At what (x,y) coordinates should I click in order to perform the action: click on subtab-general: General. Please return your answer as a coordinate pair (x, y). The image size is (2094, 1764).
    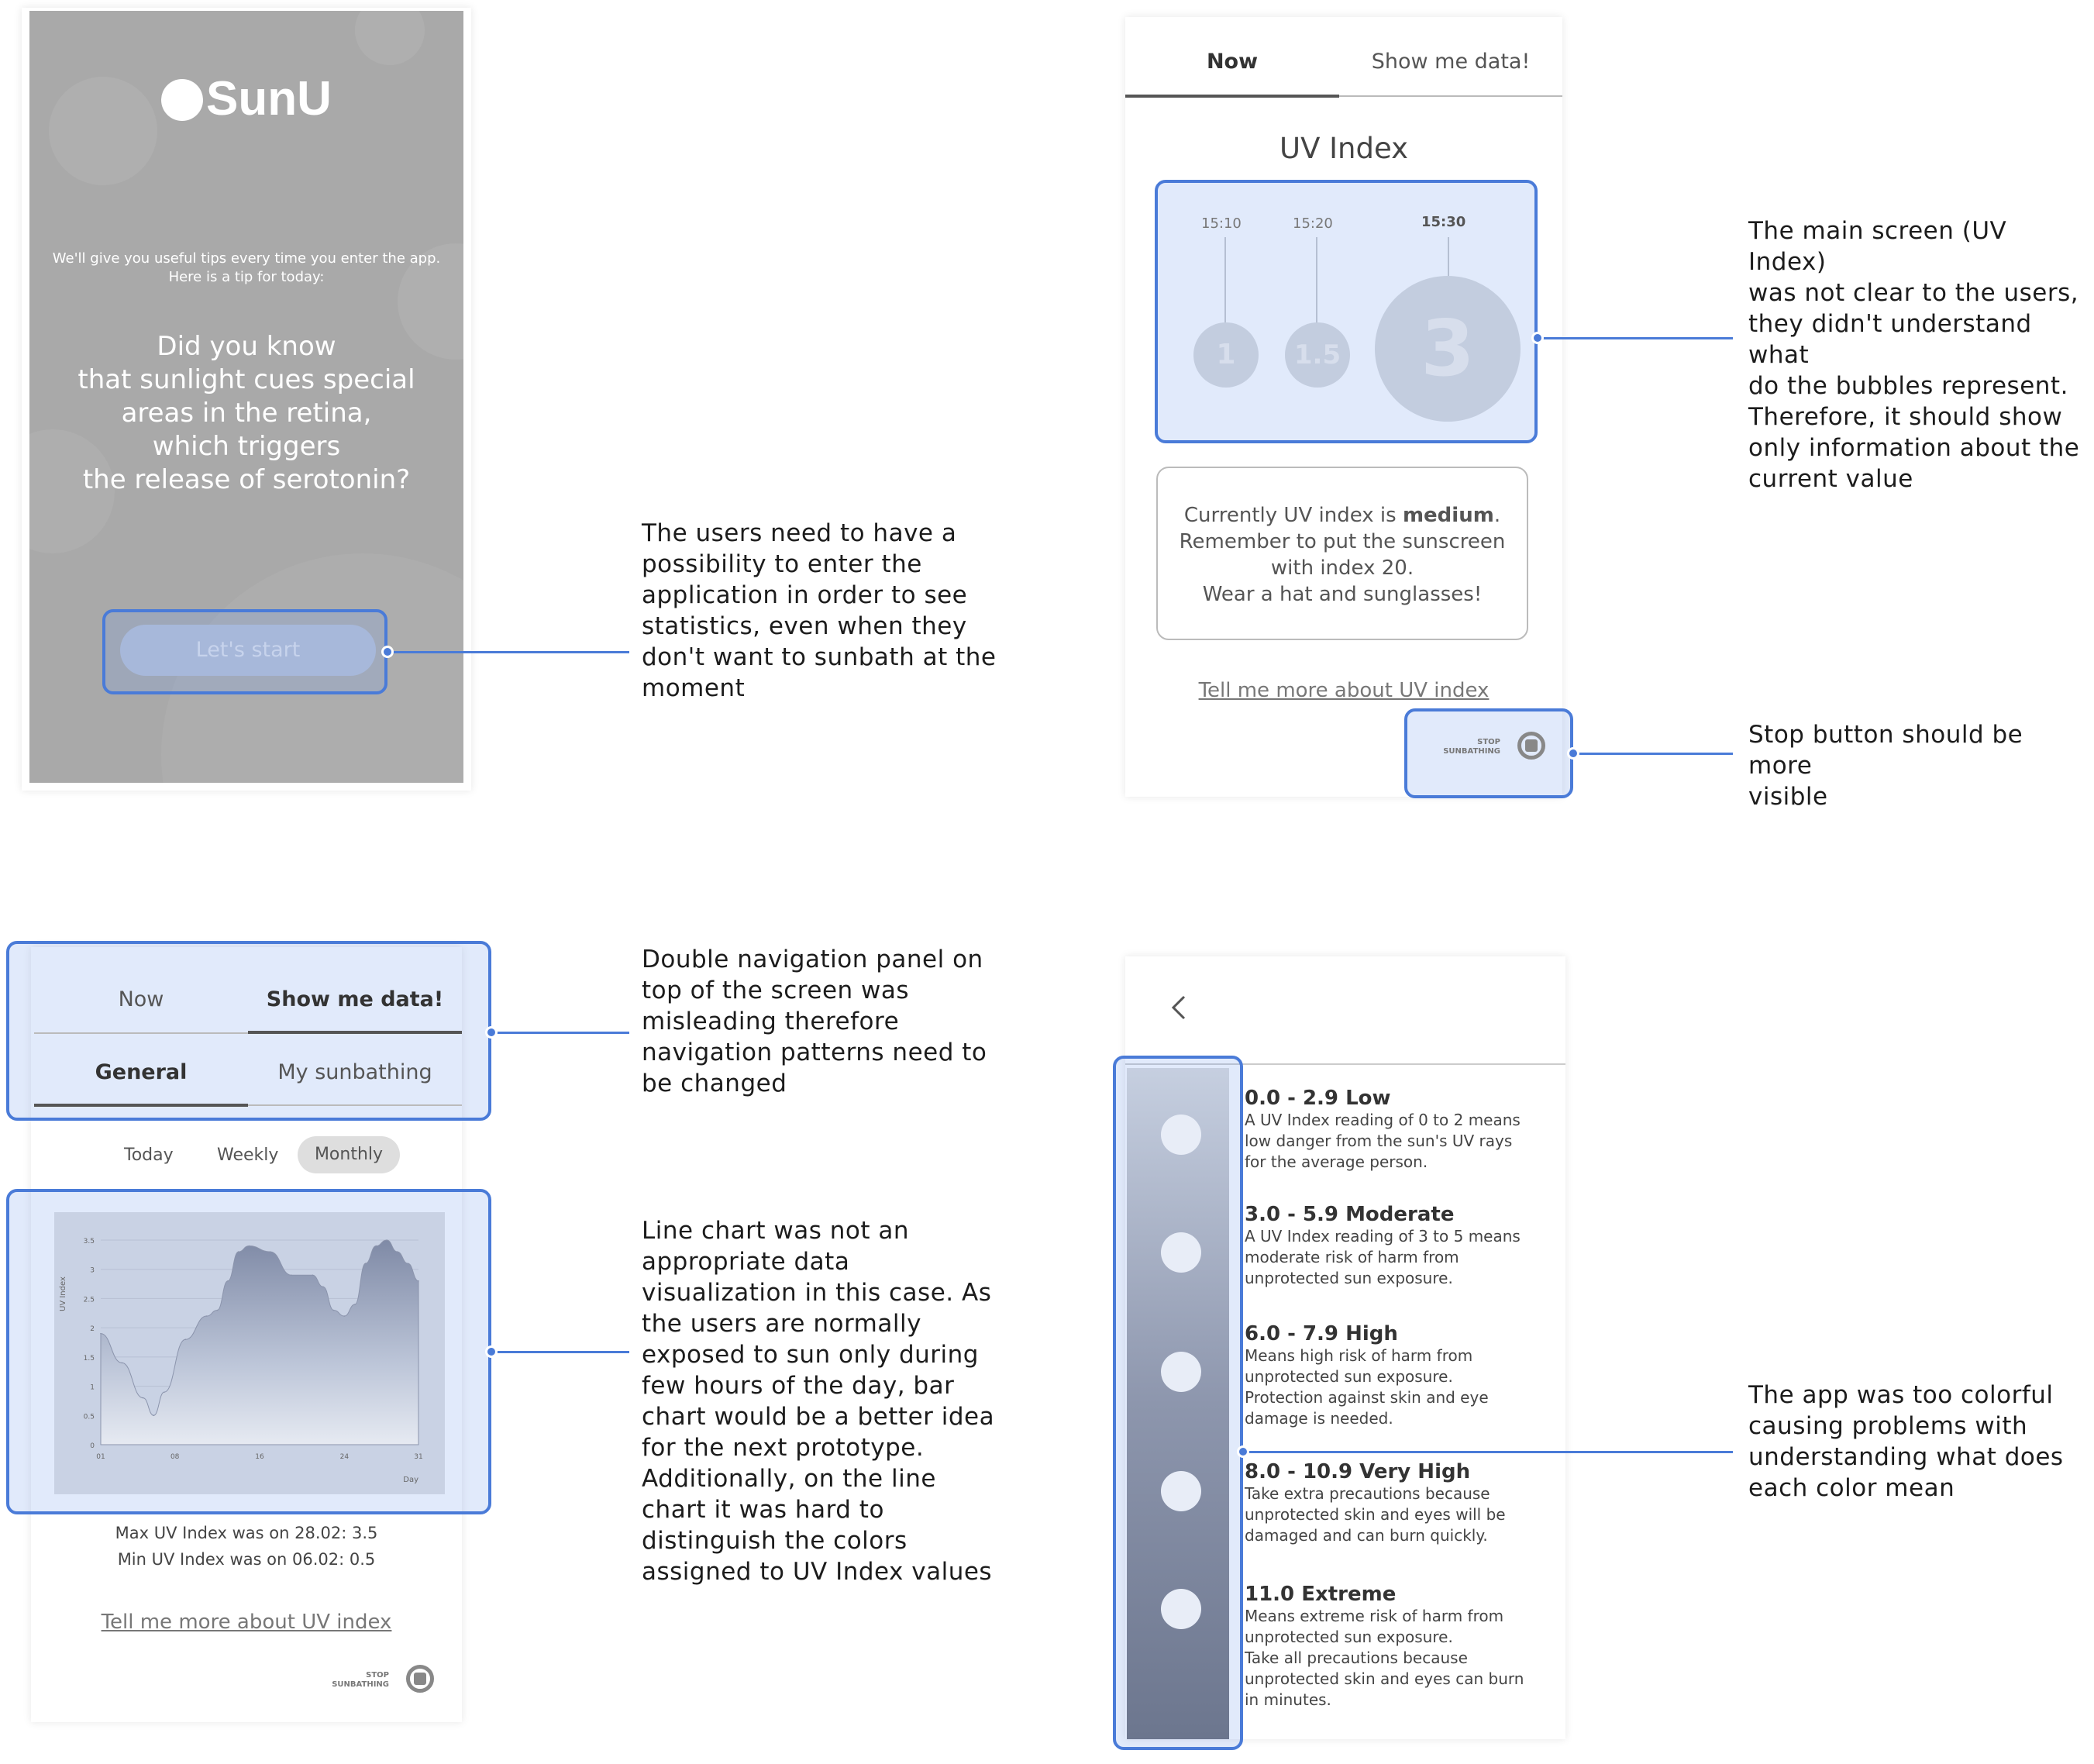
    Looking at the image, I should click on (141, 1072).